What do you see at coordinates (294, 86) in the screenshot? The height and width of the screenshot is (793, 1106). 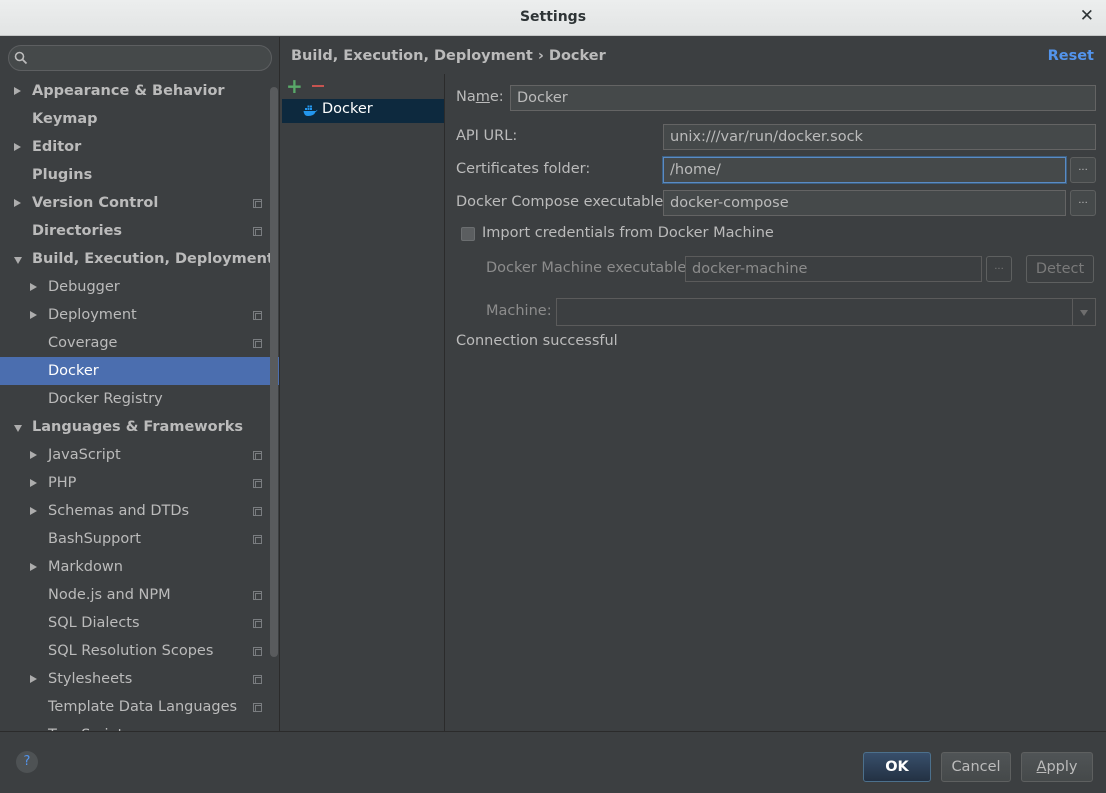 I see `plus-icon: +` at bounding box center [294, 86].